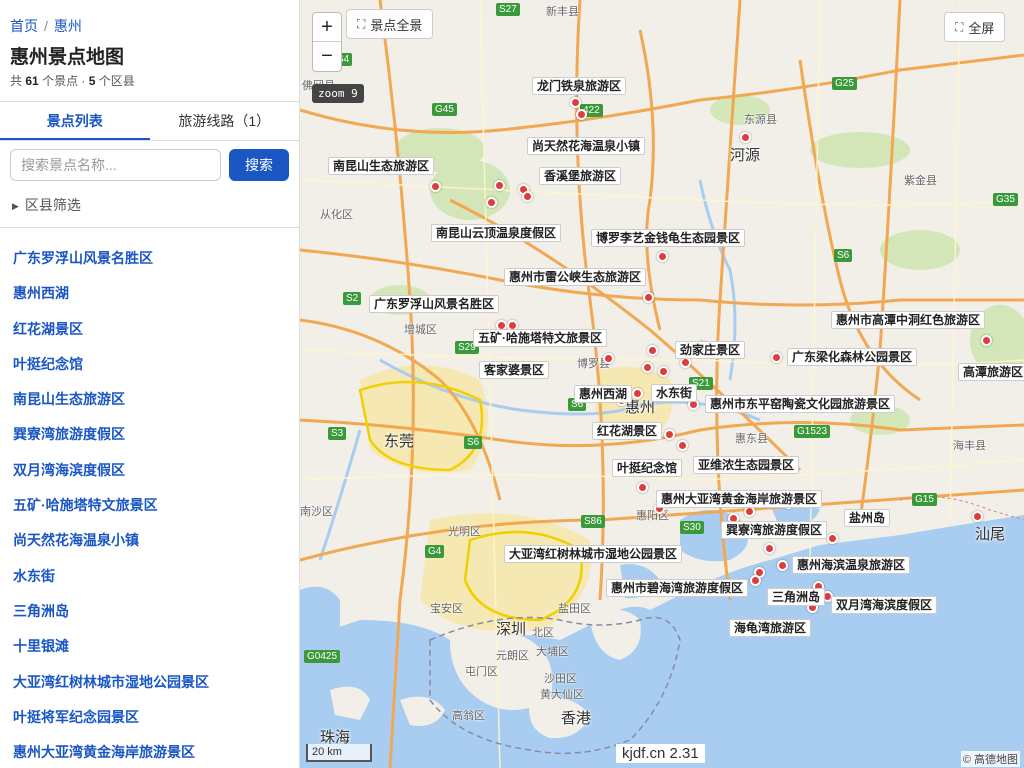 Image resolution: width=1024 pixels, height=768 pixels. Describe the element at coordinates (739, 499) in the screenshot. I see `map-poi-label: 惠州大亚湾黄金海岸旅游景区` at that location.